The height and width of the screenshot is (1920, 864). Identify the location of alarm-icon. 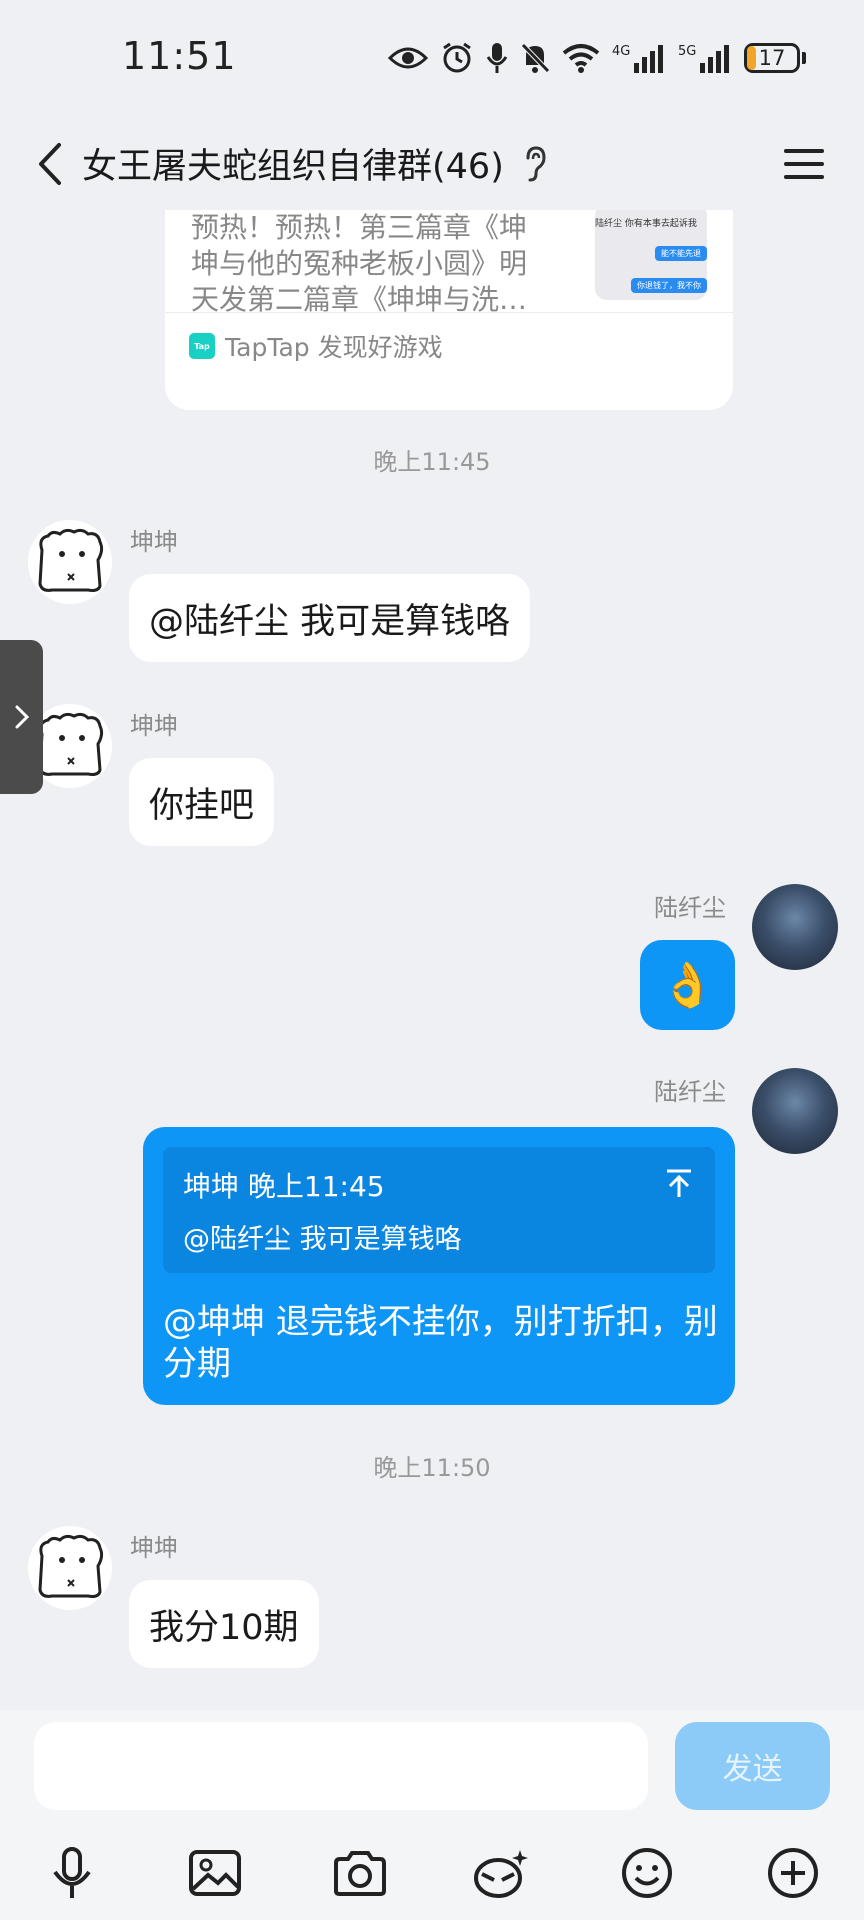
(457, 57).